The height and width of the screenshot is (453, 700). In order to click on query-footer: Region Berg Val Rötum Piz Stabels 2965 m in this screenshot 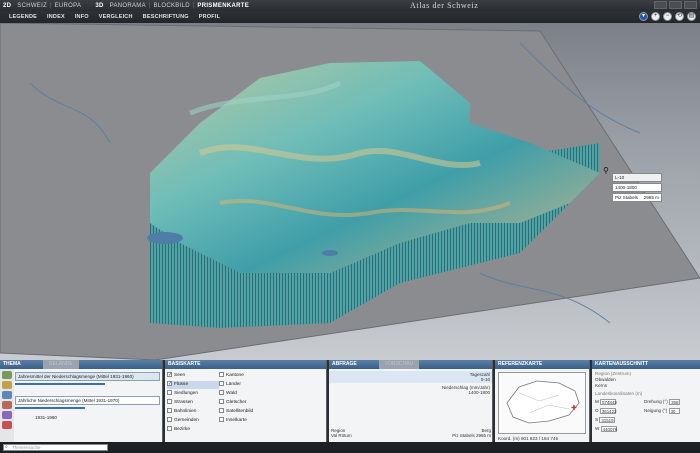, I will do `click(411, 433)`.